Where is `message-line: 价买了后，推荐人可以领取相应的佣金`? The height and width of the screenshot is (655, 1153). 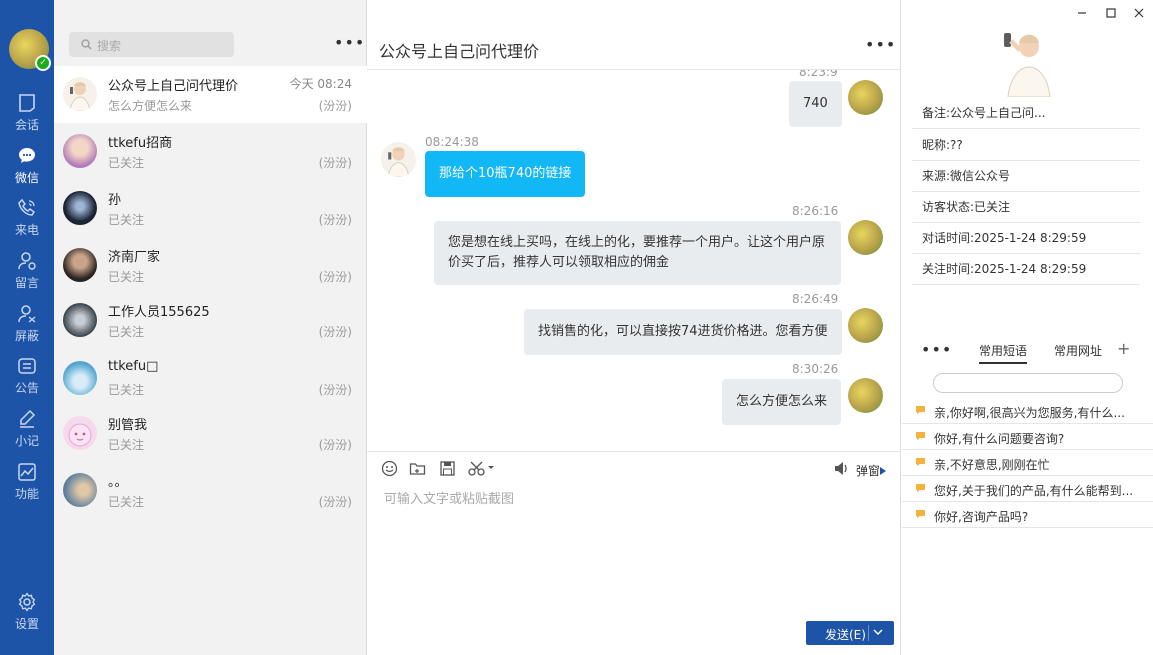 message-line: 价买了后，推荐人可以领取相应的佣金 is located at coordinates (559, 262).